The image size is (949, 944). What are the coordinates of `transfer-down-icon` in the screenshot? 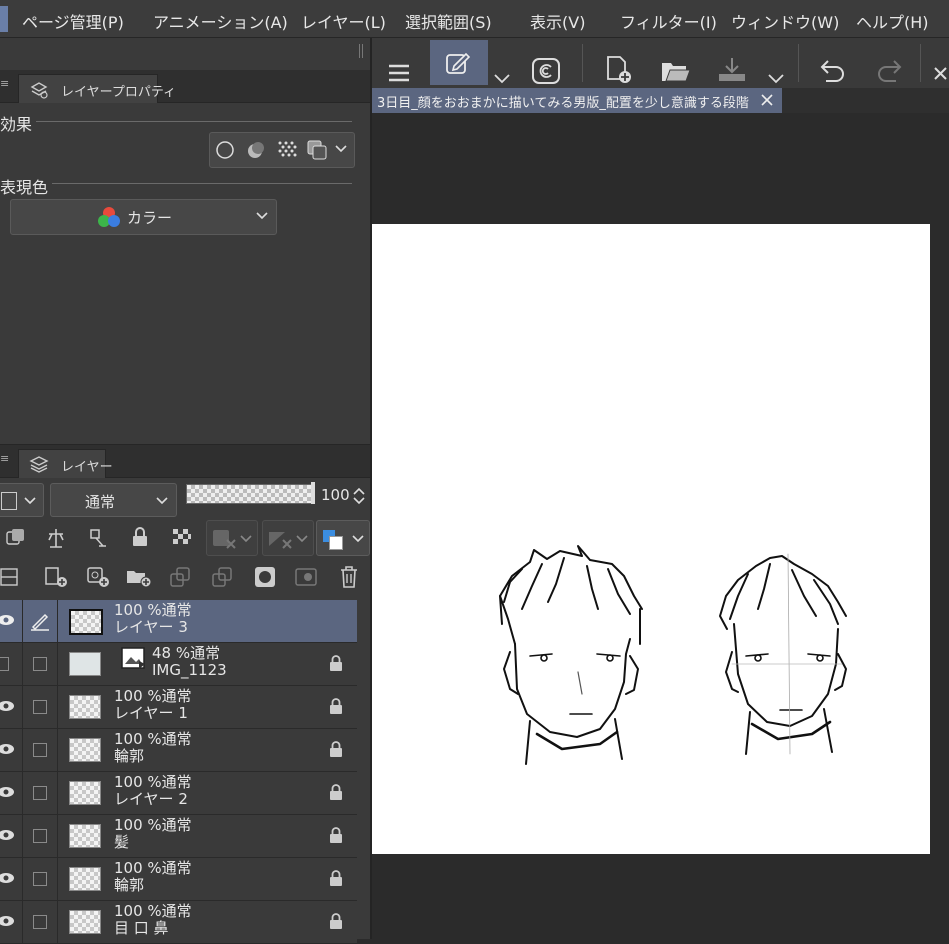 It's located at (180, 577).